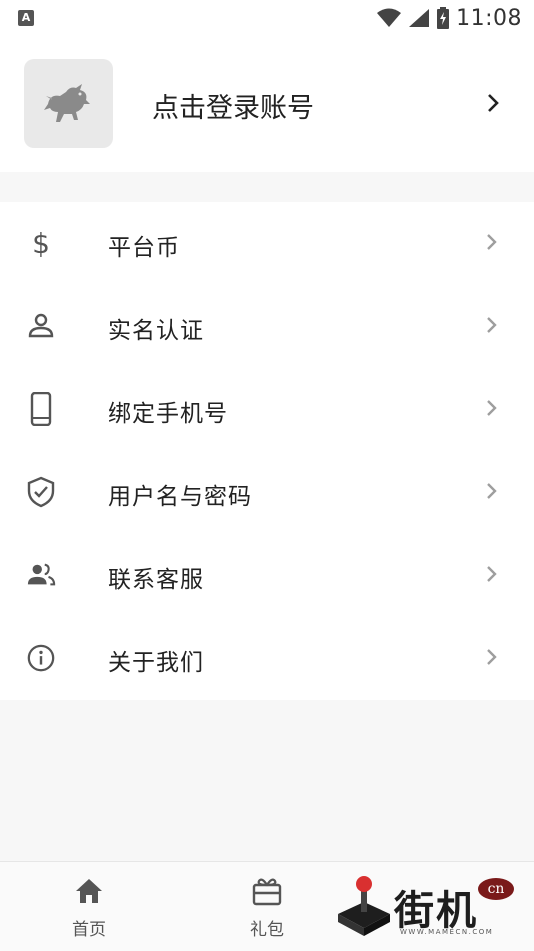 The width and height of the screenshot is (534, 951). I want to click on person-icon, so click(41, 326).